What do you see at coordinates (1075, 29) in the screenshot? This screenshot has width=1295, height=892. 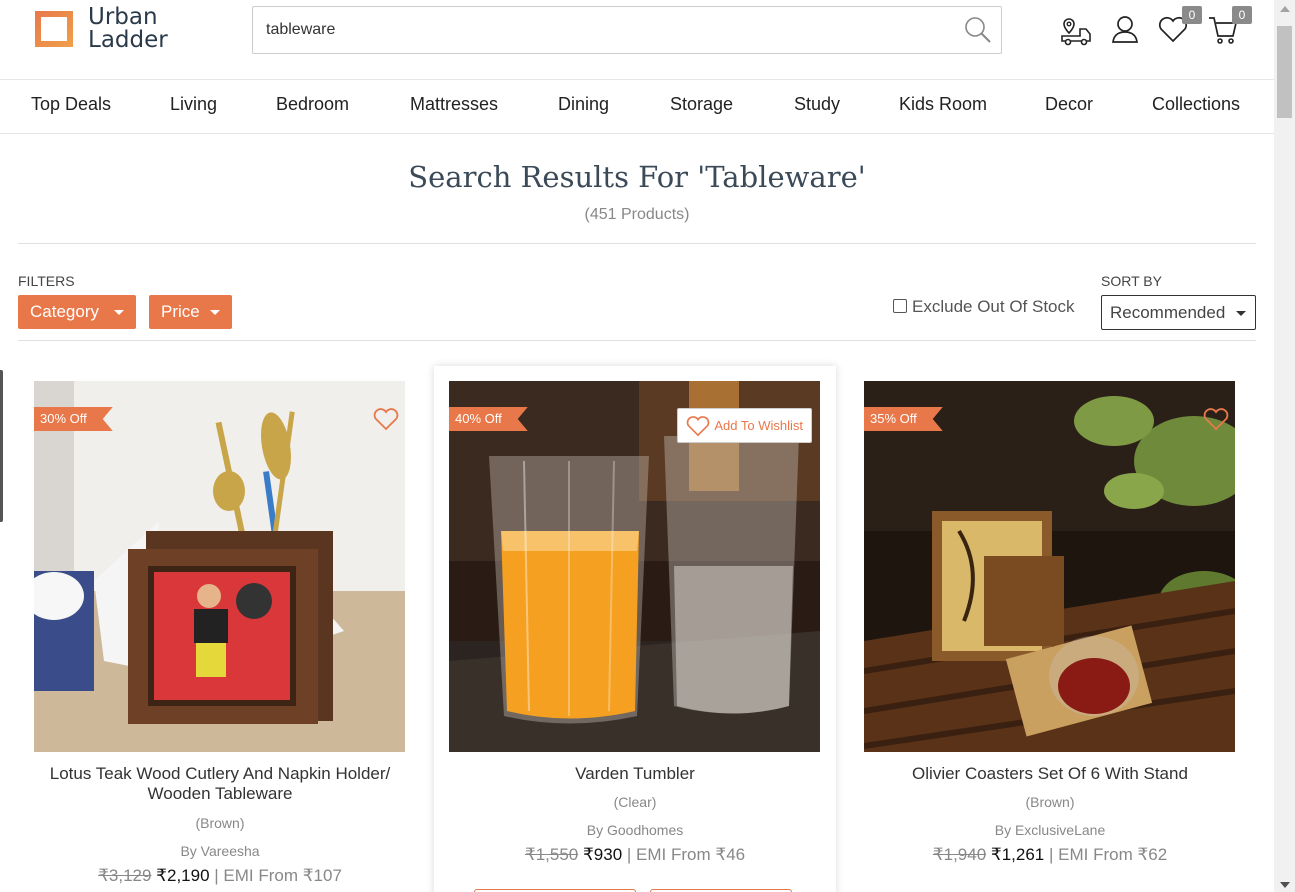 I see `delivery-truck-icon` at bounding box center [1075, 29].